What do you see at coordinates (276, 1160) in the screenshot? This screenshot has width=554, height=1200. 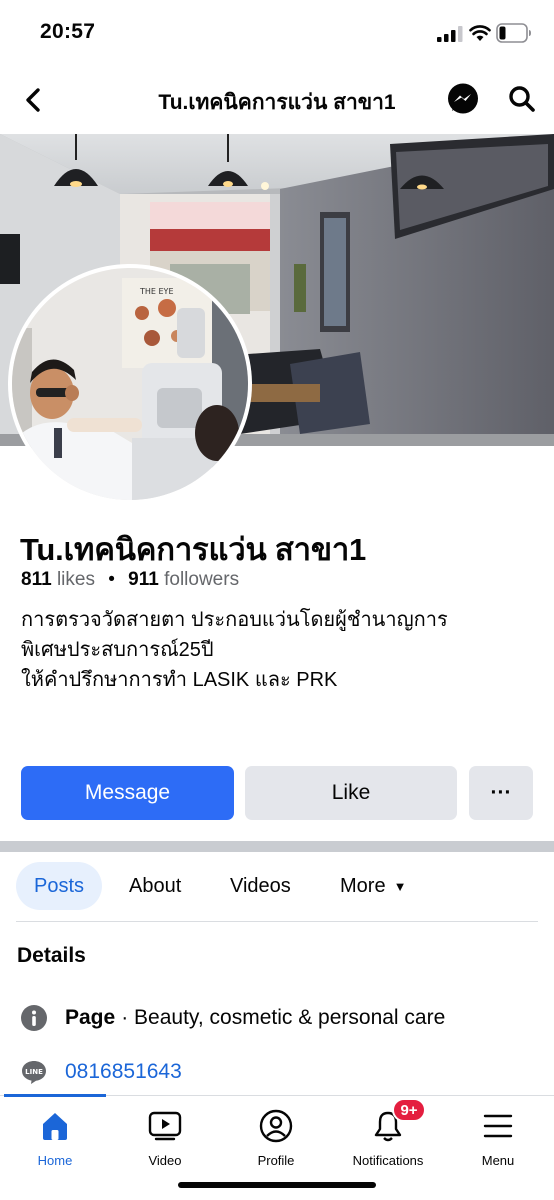 I see `nav-profile-label: Profile` at bounding box center [276, 1160].